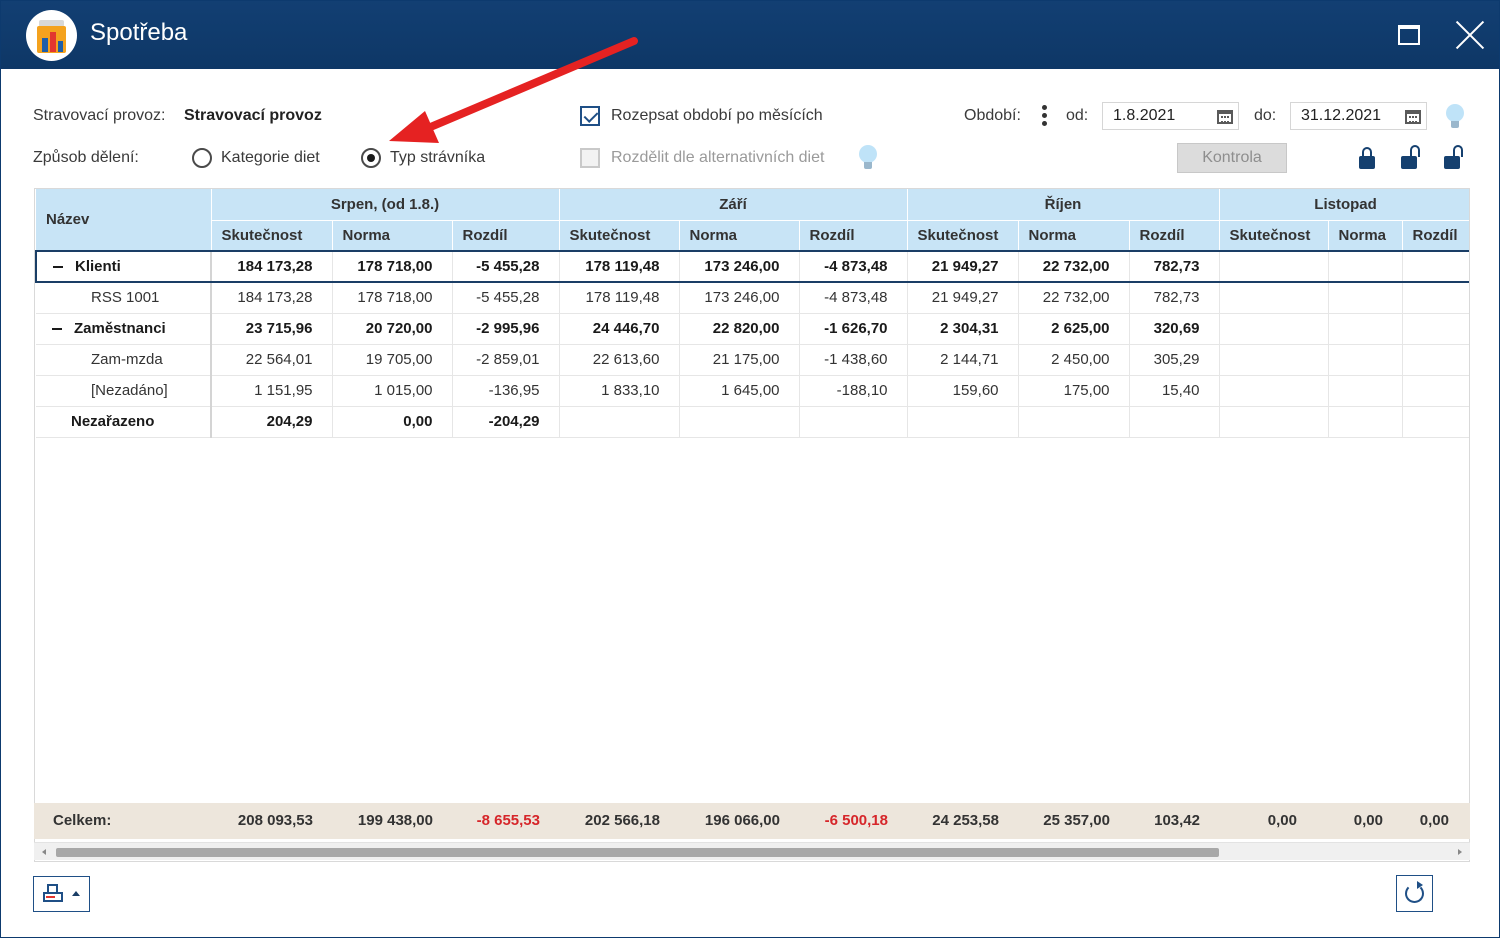 The image size is (1500, 938). I want to click on grid-cell: 21 175,00, so click(739, 360).